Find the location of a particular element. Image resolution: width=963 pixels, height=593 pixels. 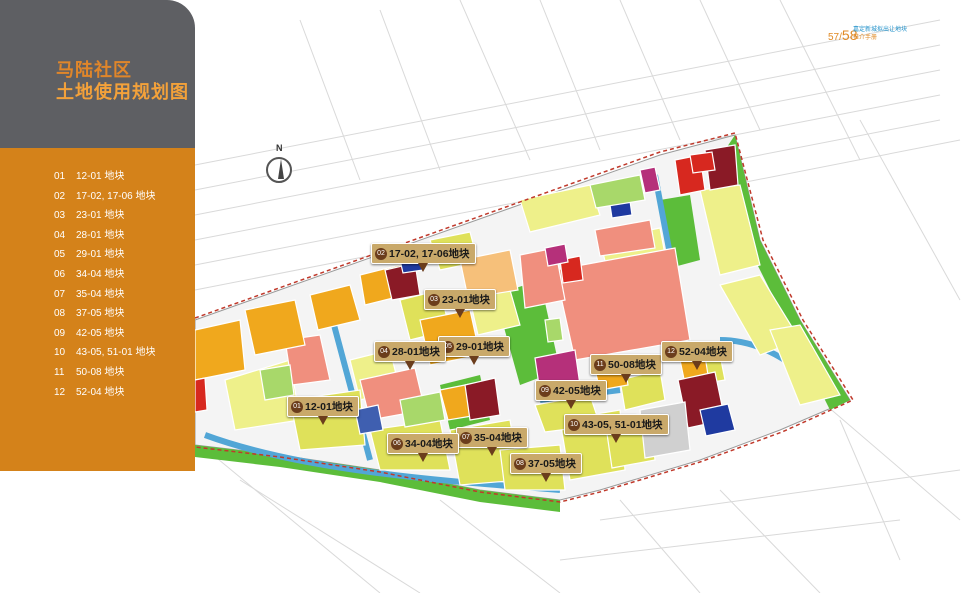

parcel-list-item: 09 42-05 地块 is located at coordinates (105, 334).